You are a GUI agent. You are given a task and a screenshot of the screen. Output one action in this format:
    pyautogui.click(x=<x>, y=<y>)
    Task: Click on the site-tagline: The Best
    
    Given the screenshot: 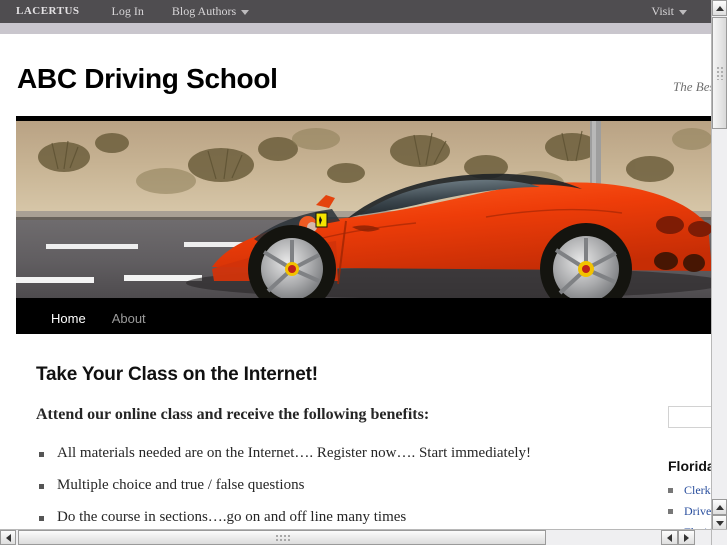 What is the action you would take?
    pyautogui.click(x=692, y=86)
    